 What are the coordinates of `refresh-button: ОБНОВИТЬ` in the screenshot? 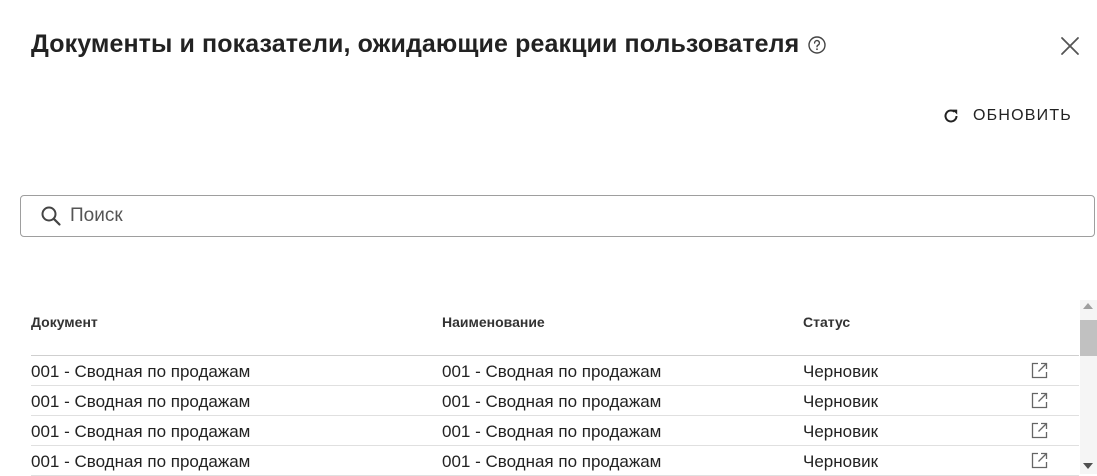 It's located at (1007, 116).